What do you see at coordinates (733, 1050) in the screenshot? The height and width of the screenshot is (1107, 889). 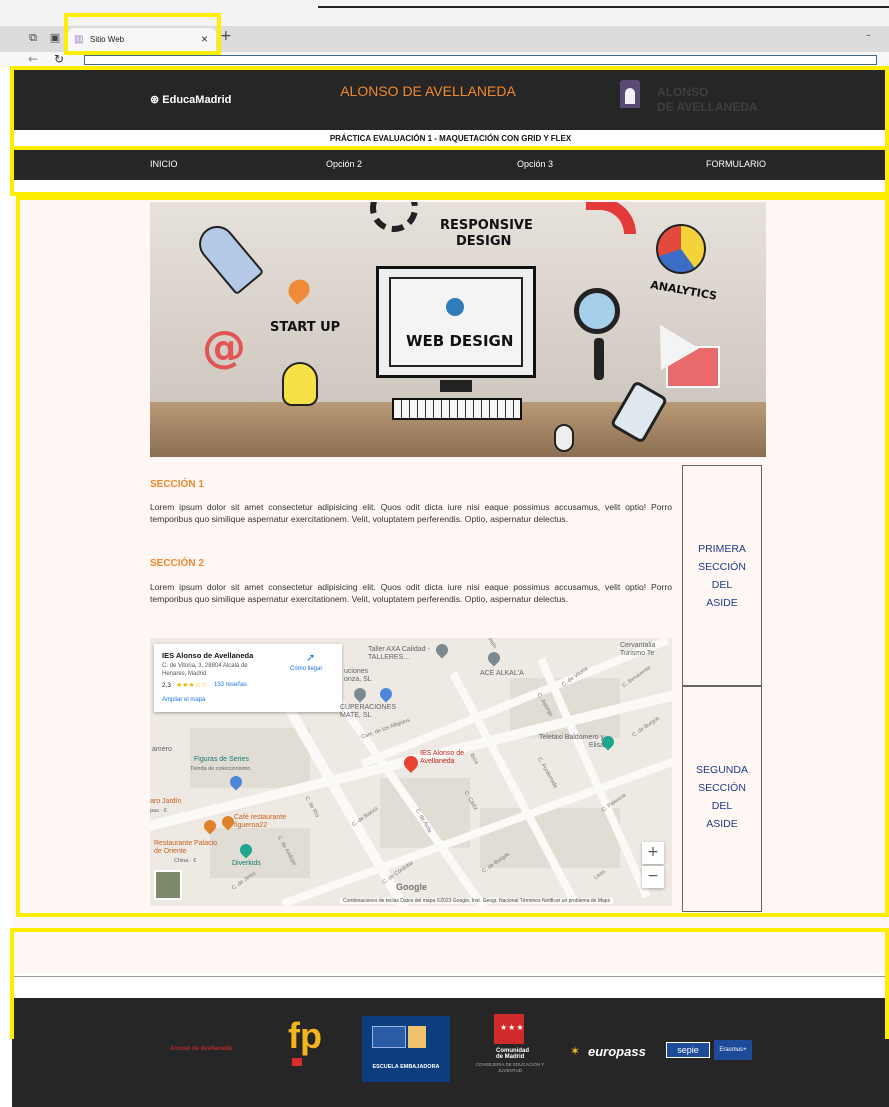 I see `footer-logo-erasmus: Erasmus+` at bounding box center [733, 1050].